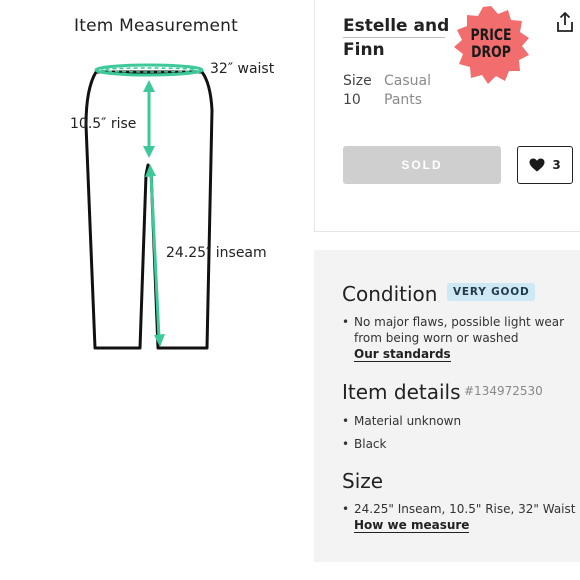 The height and width of the screenshot is (580, 580). I want to click on sold-button: SOLD, so click(422, 165).